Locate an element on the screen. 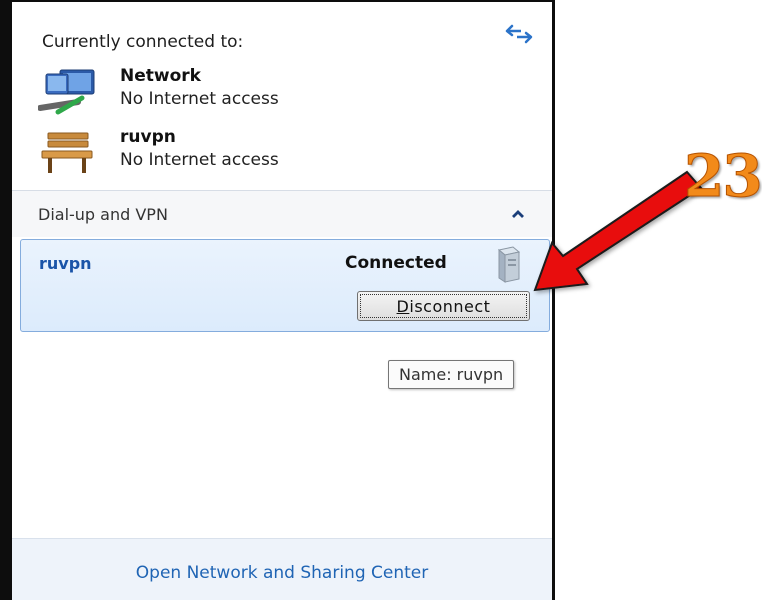  connection-name: ruvpn is located at coordinates (148, 137).